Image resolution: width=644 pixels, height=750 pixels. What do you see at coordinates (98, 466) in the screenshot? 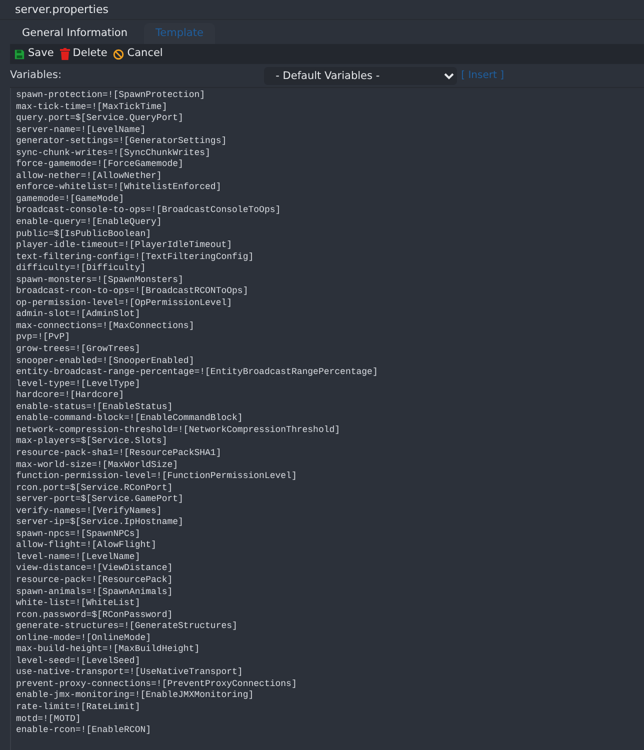
I see `code-line: max-world-size=![MaxWorldSize]` at bounding box center [98, 466].